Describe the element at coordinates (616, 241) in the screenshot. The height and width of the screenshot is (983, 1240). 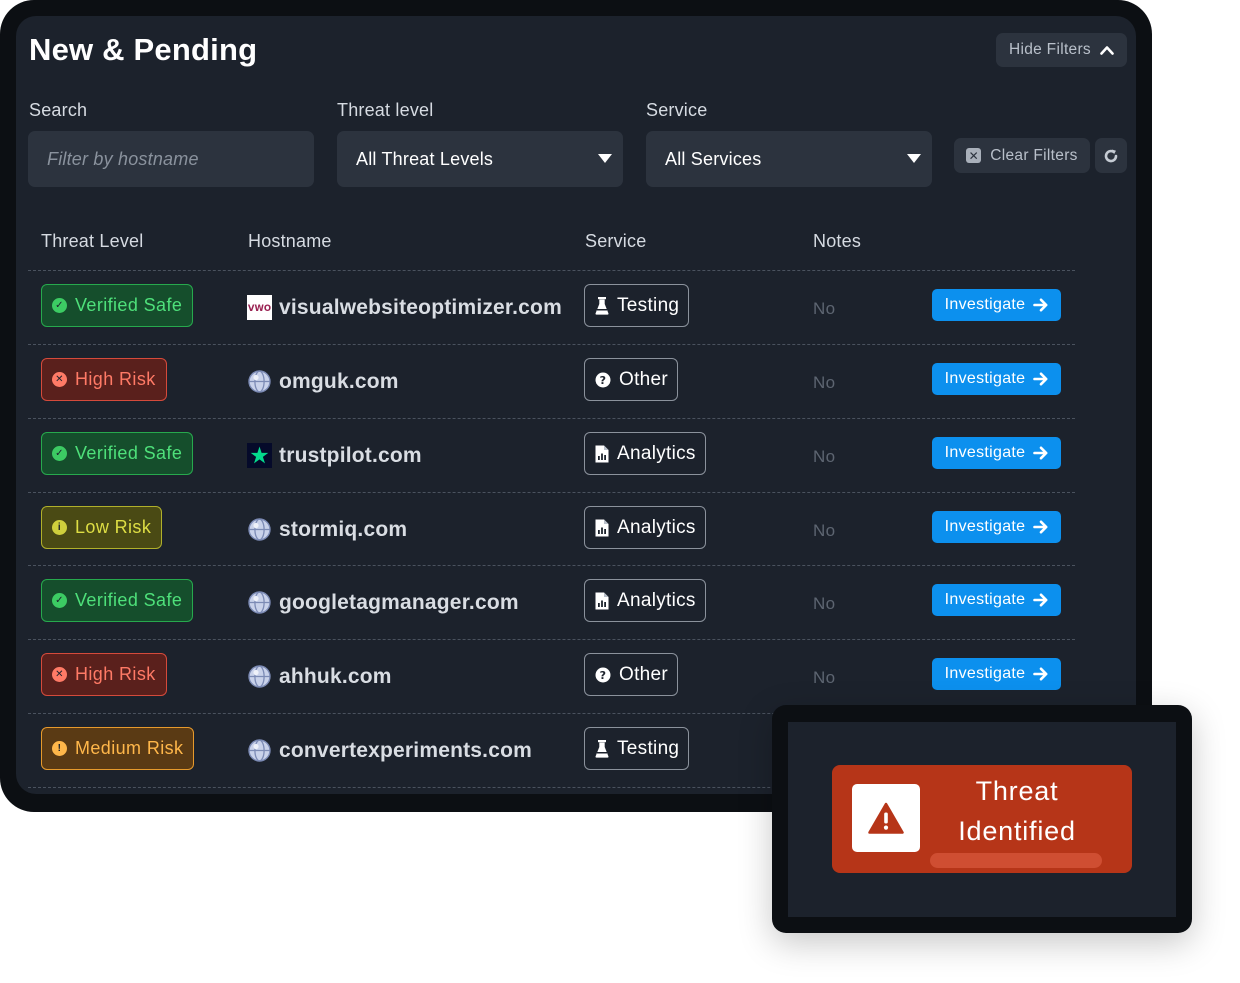
I see `column-header-service: Service` at that location.